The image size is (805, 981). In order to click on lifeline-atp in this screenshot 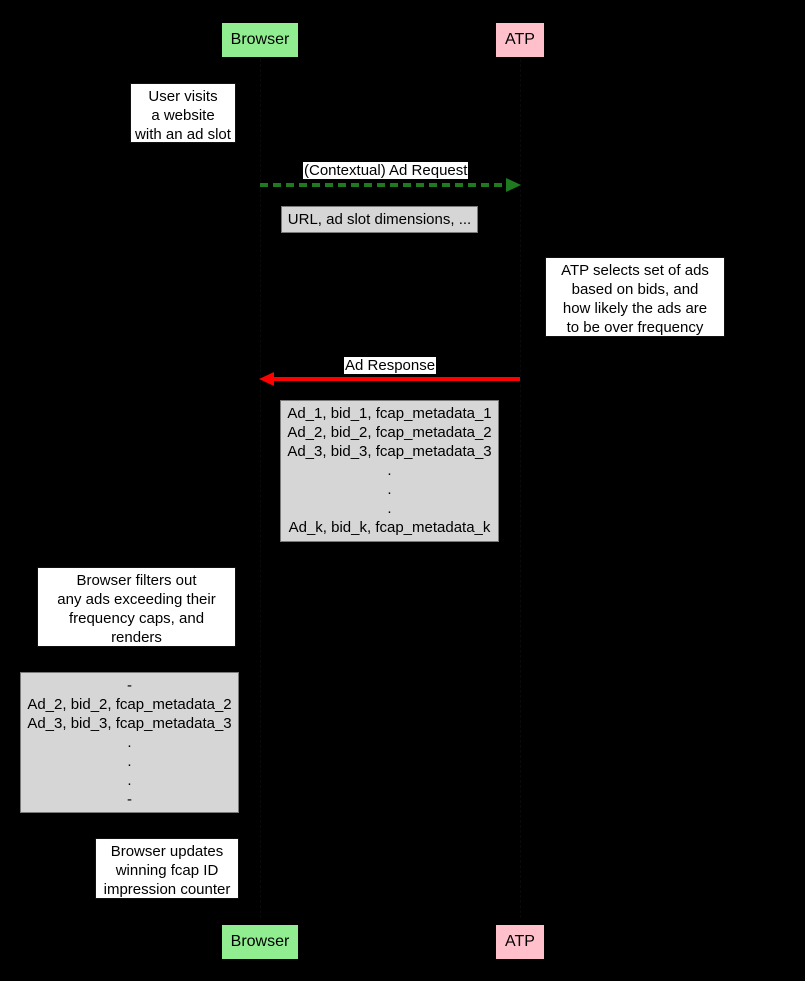, I will do `click(520, 488)`.